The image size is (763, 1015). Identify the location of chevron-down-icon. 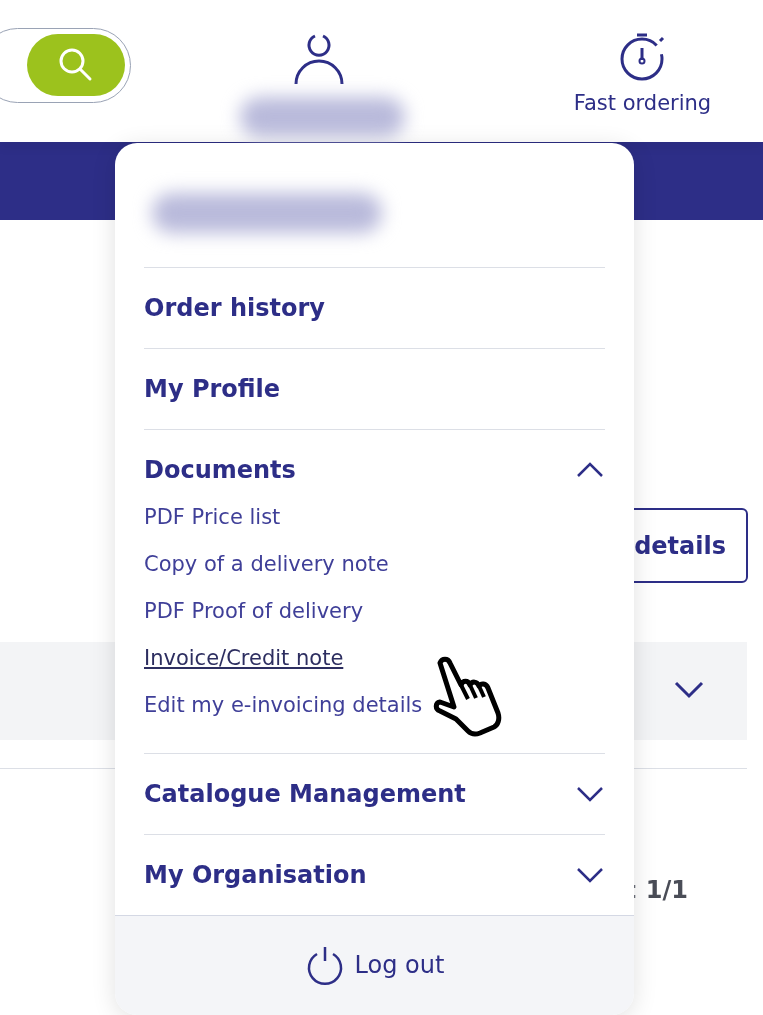
(689, 690).